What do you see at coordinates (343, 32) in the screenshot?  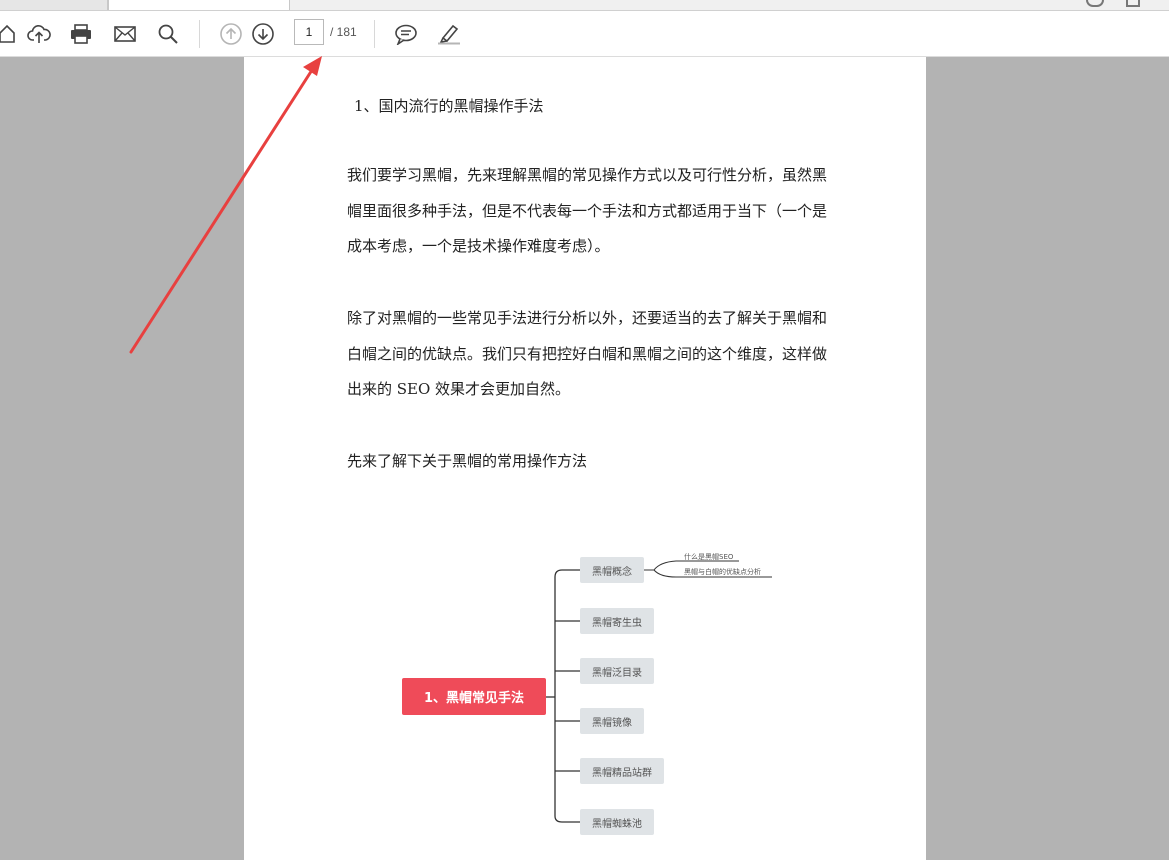 I see `page-total-label: / 181` at bounding box center [343, 32].